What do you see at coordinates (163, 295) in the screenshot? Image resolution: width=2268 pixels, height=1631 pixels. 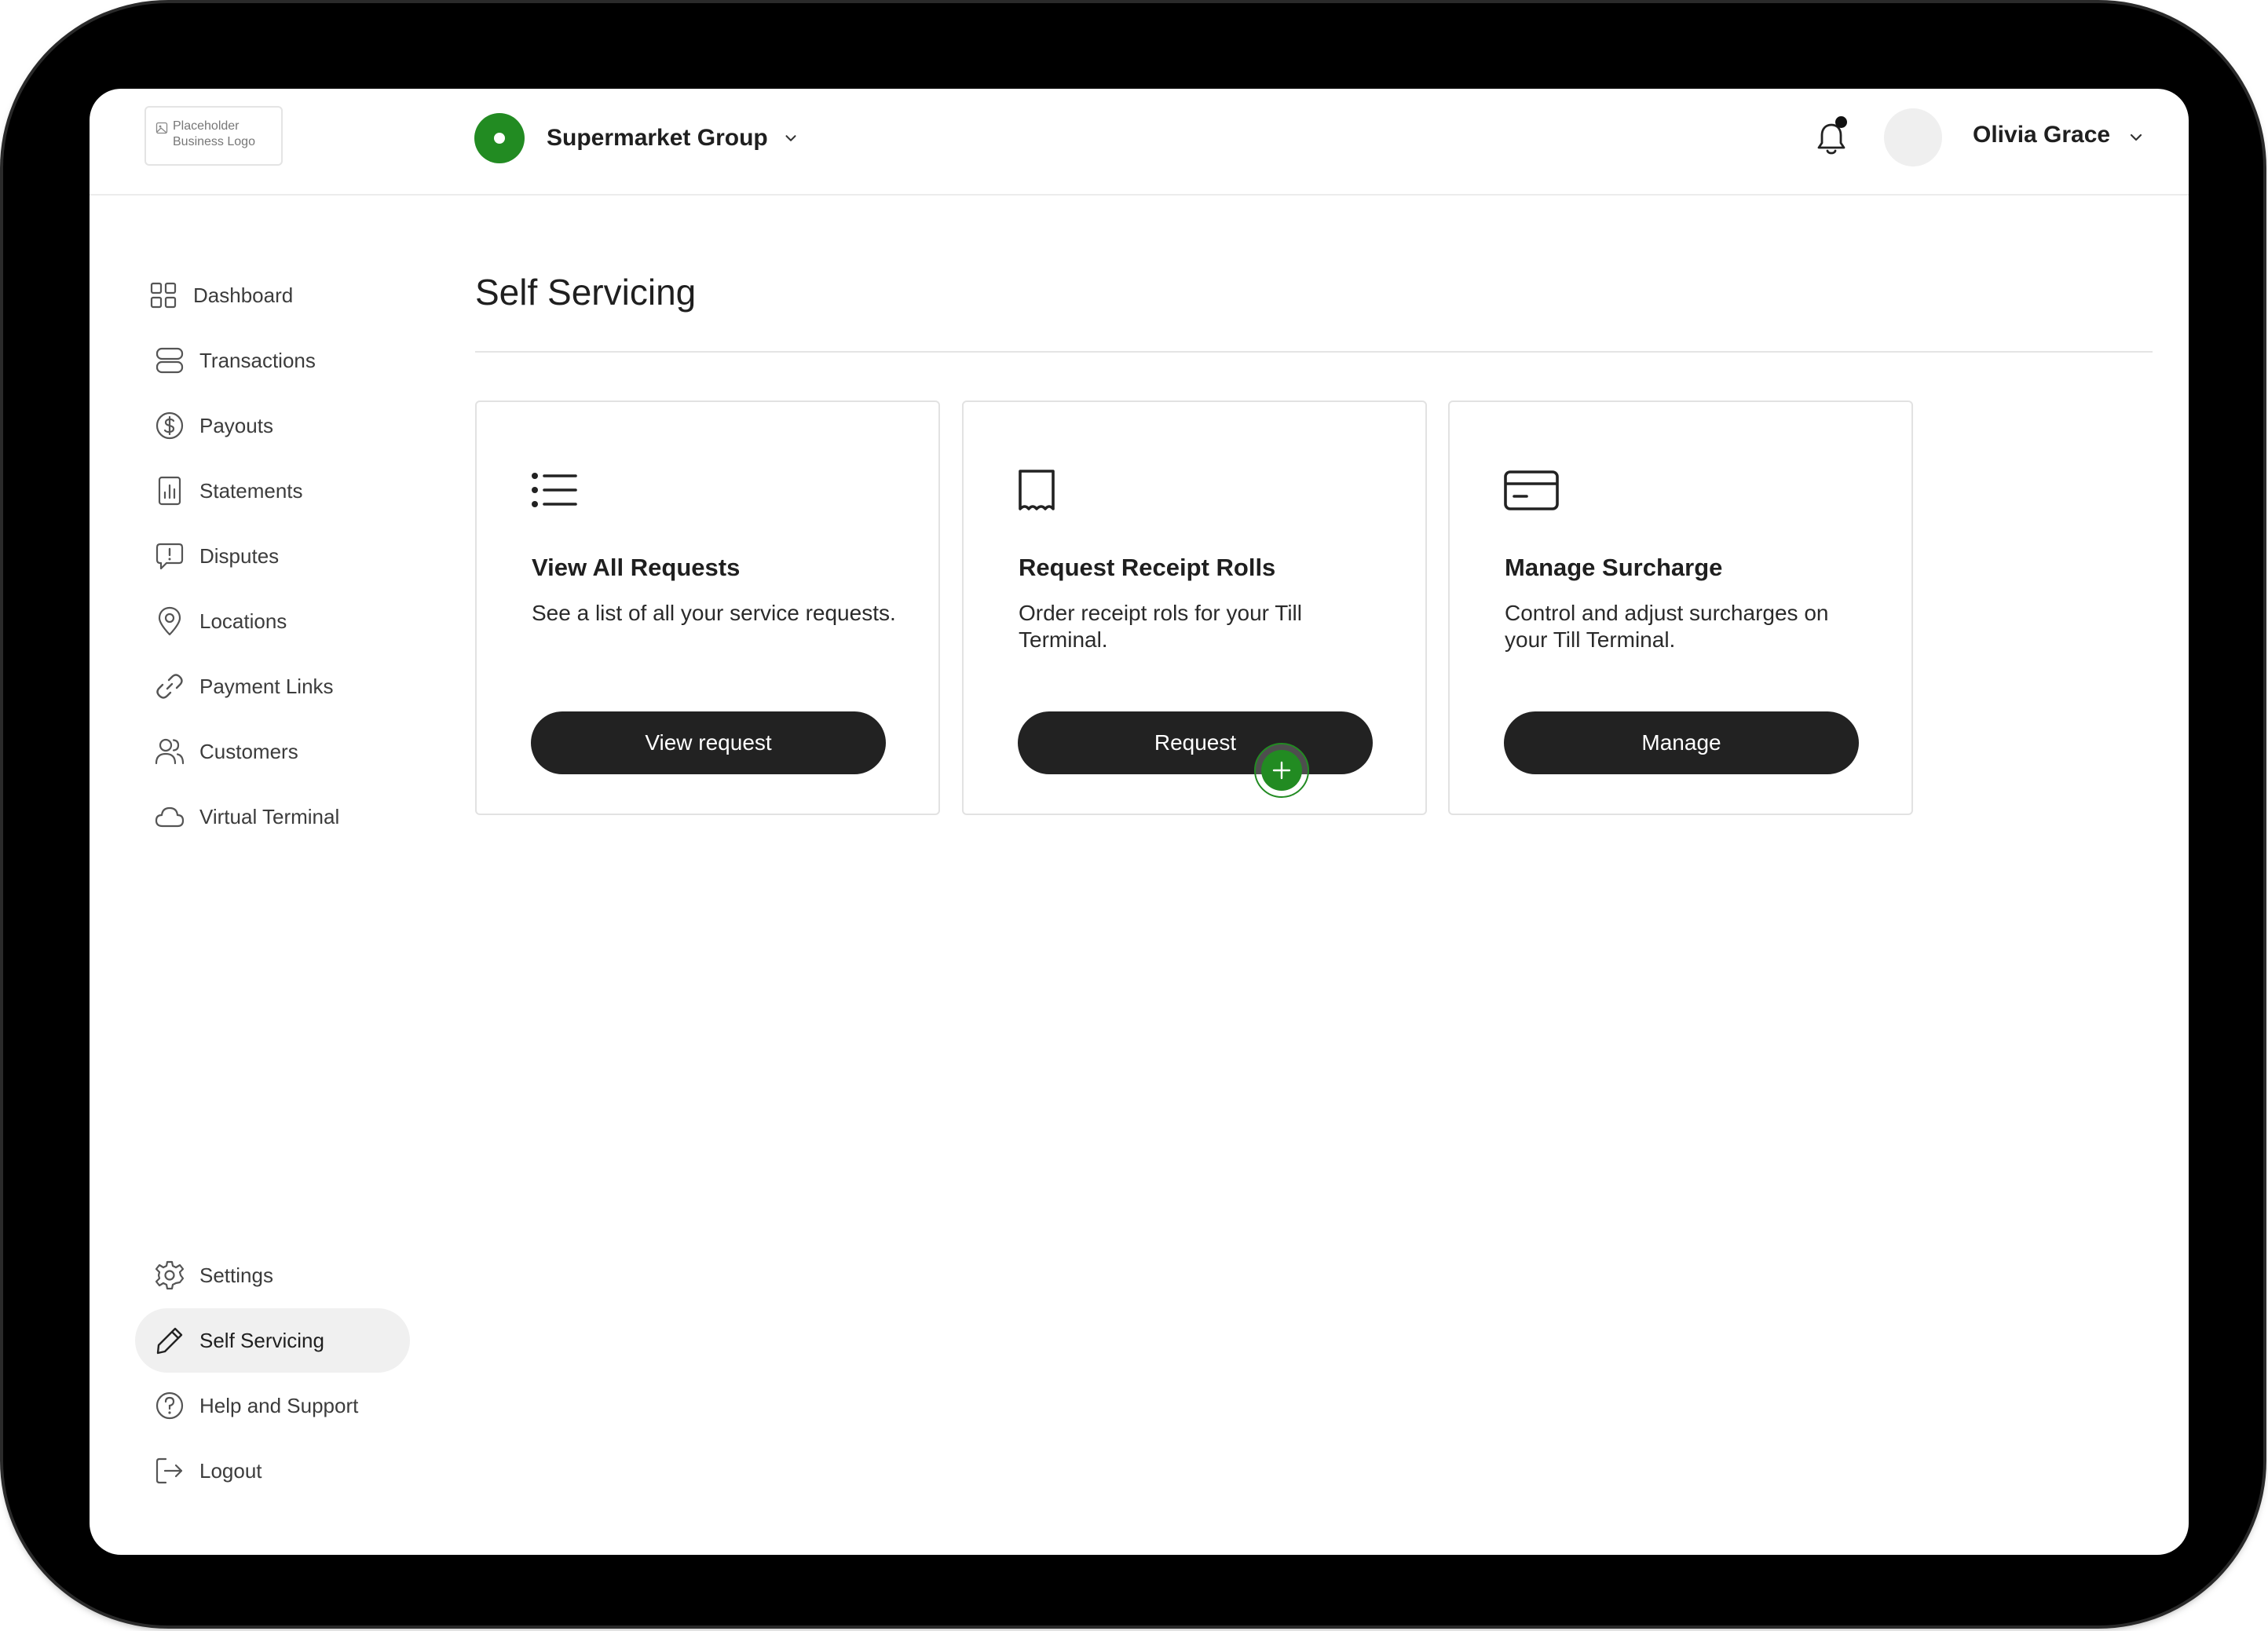 I see `grid-icon` at bounding box center [163, 295].